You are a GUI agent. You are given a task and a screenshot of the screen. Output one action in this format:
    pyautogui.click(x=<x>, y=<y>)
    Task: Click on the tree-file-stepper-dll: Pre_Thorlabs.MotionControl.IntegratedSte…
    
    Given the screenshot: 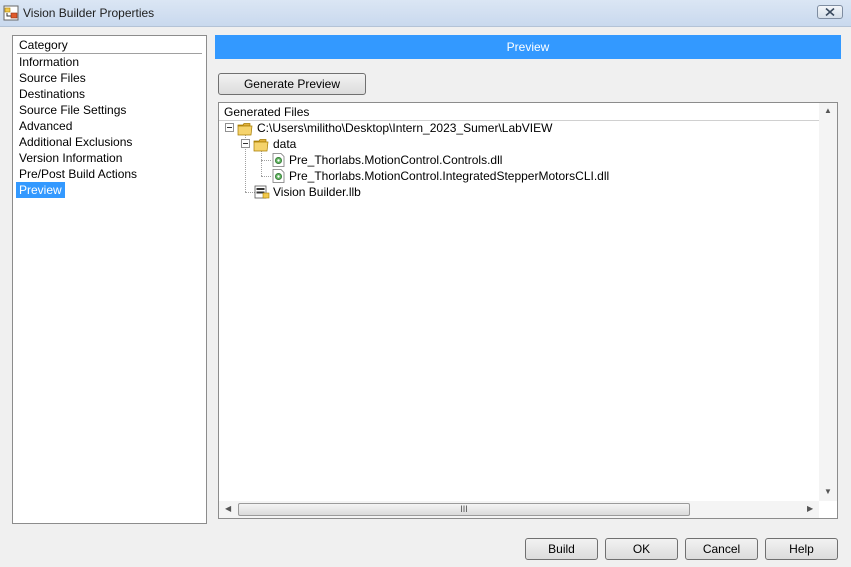 What is the action you would take?
    pyautogui.click(x=449, y=176)
    